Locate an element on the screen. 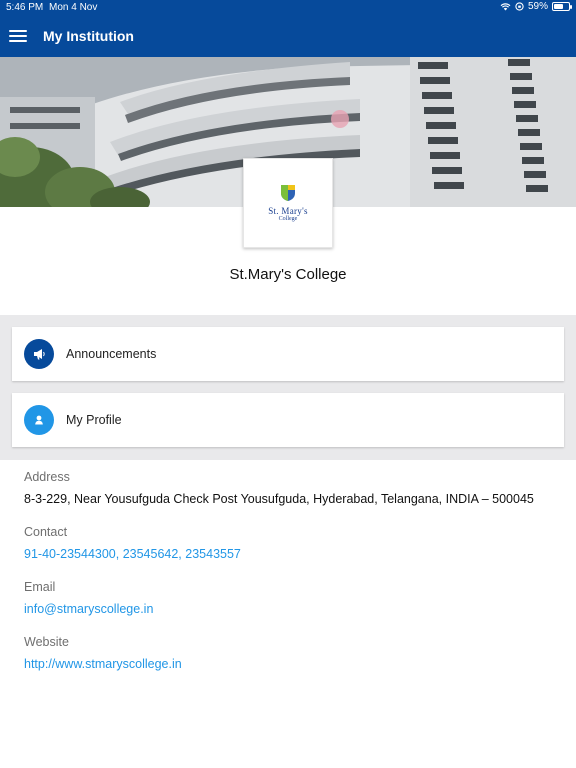 The height and width of the screenshot is (768, 576). menu-icon is located at coordinates (19, 36).